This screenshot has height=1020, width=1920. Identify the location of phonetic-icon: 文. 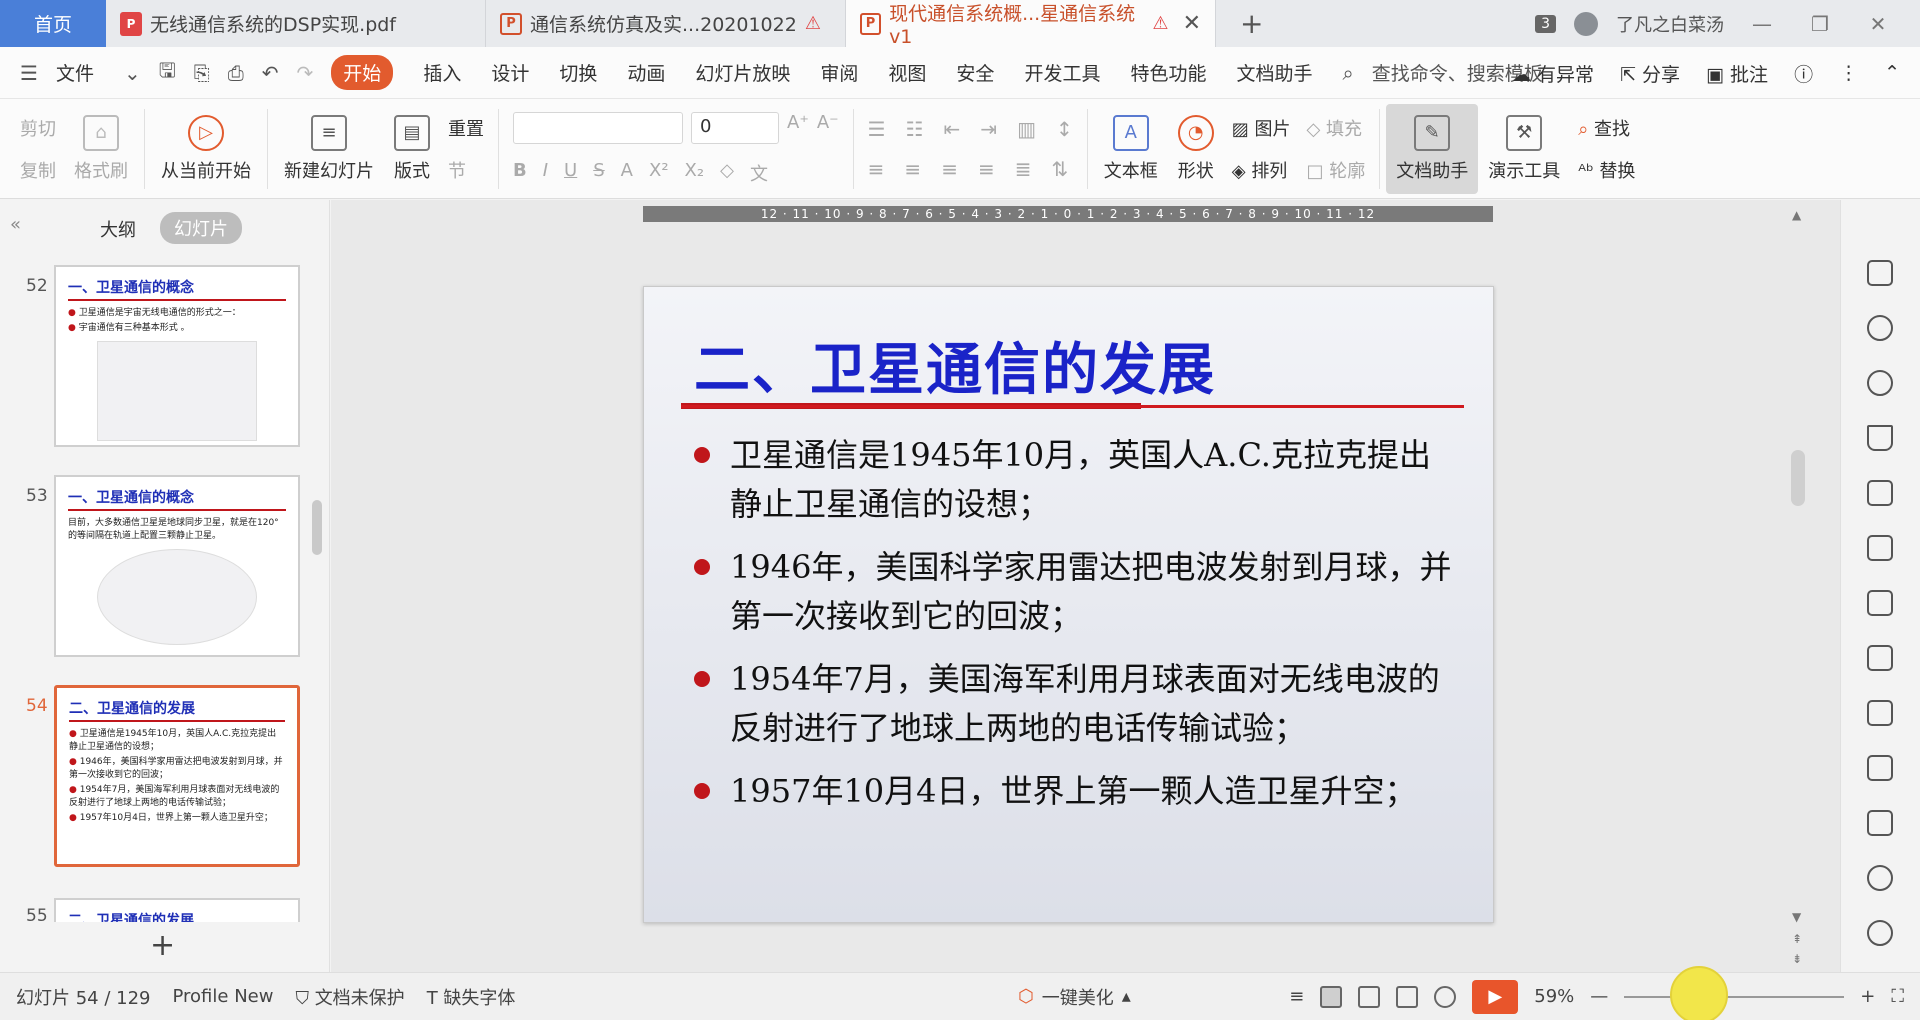
(759, 173).